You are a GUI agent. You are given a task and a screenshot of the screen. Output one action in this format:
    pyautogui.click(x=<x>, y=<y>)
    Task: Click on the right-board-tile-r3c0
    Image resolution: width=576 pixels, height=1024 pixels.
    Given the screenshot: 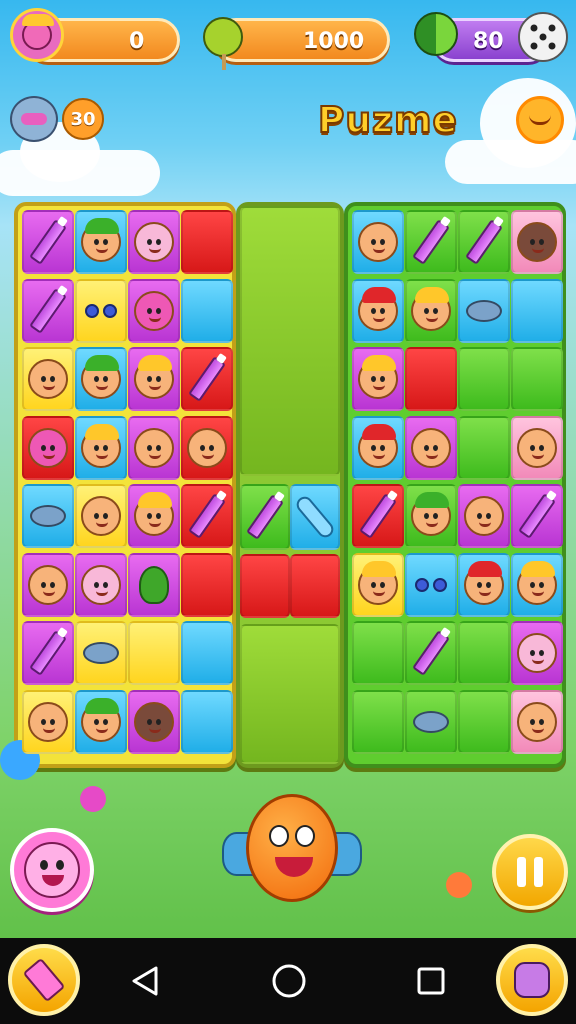 What is the action you would take?
    pyautogui.click(x=378, y=447)
    